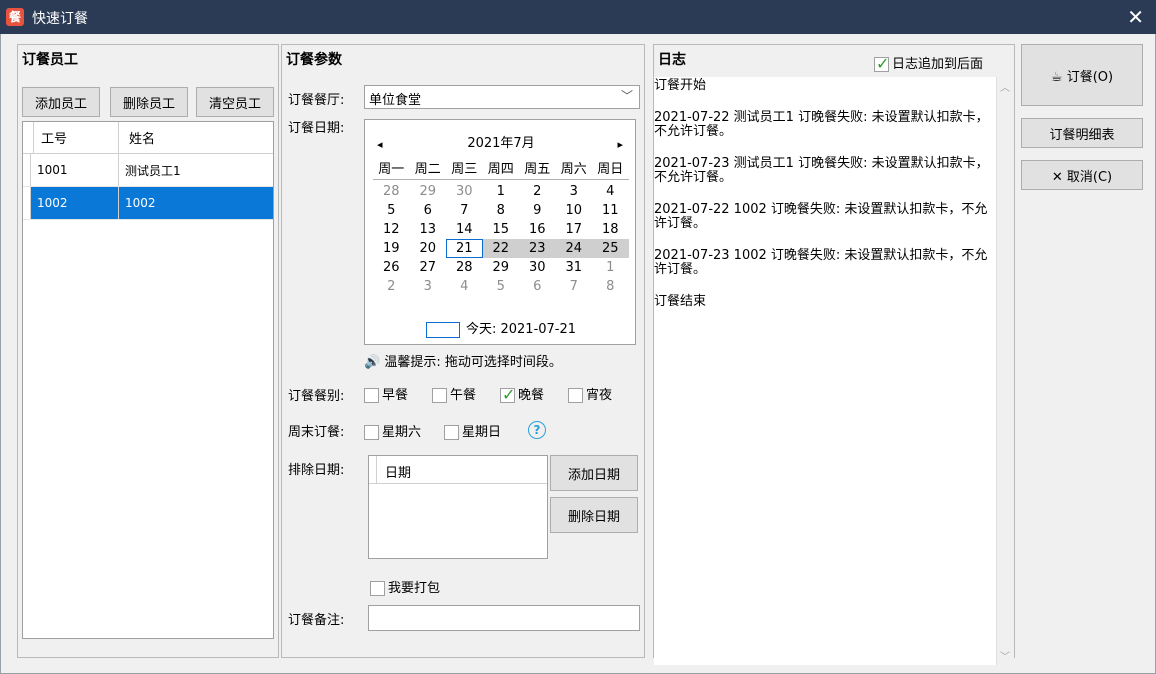  What do you see at coordinates (537, 248) in the screenshot?
I see `calendar-day-selected: 23` at bounding box center [537, 248].